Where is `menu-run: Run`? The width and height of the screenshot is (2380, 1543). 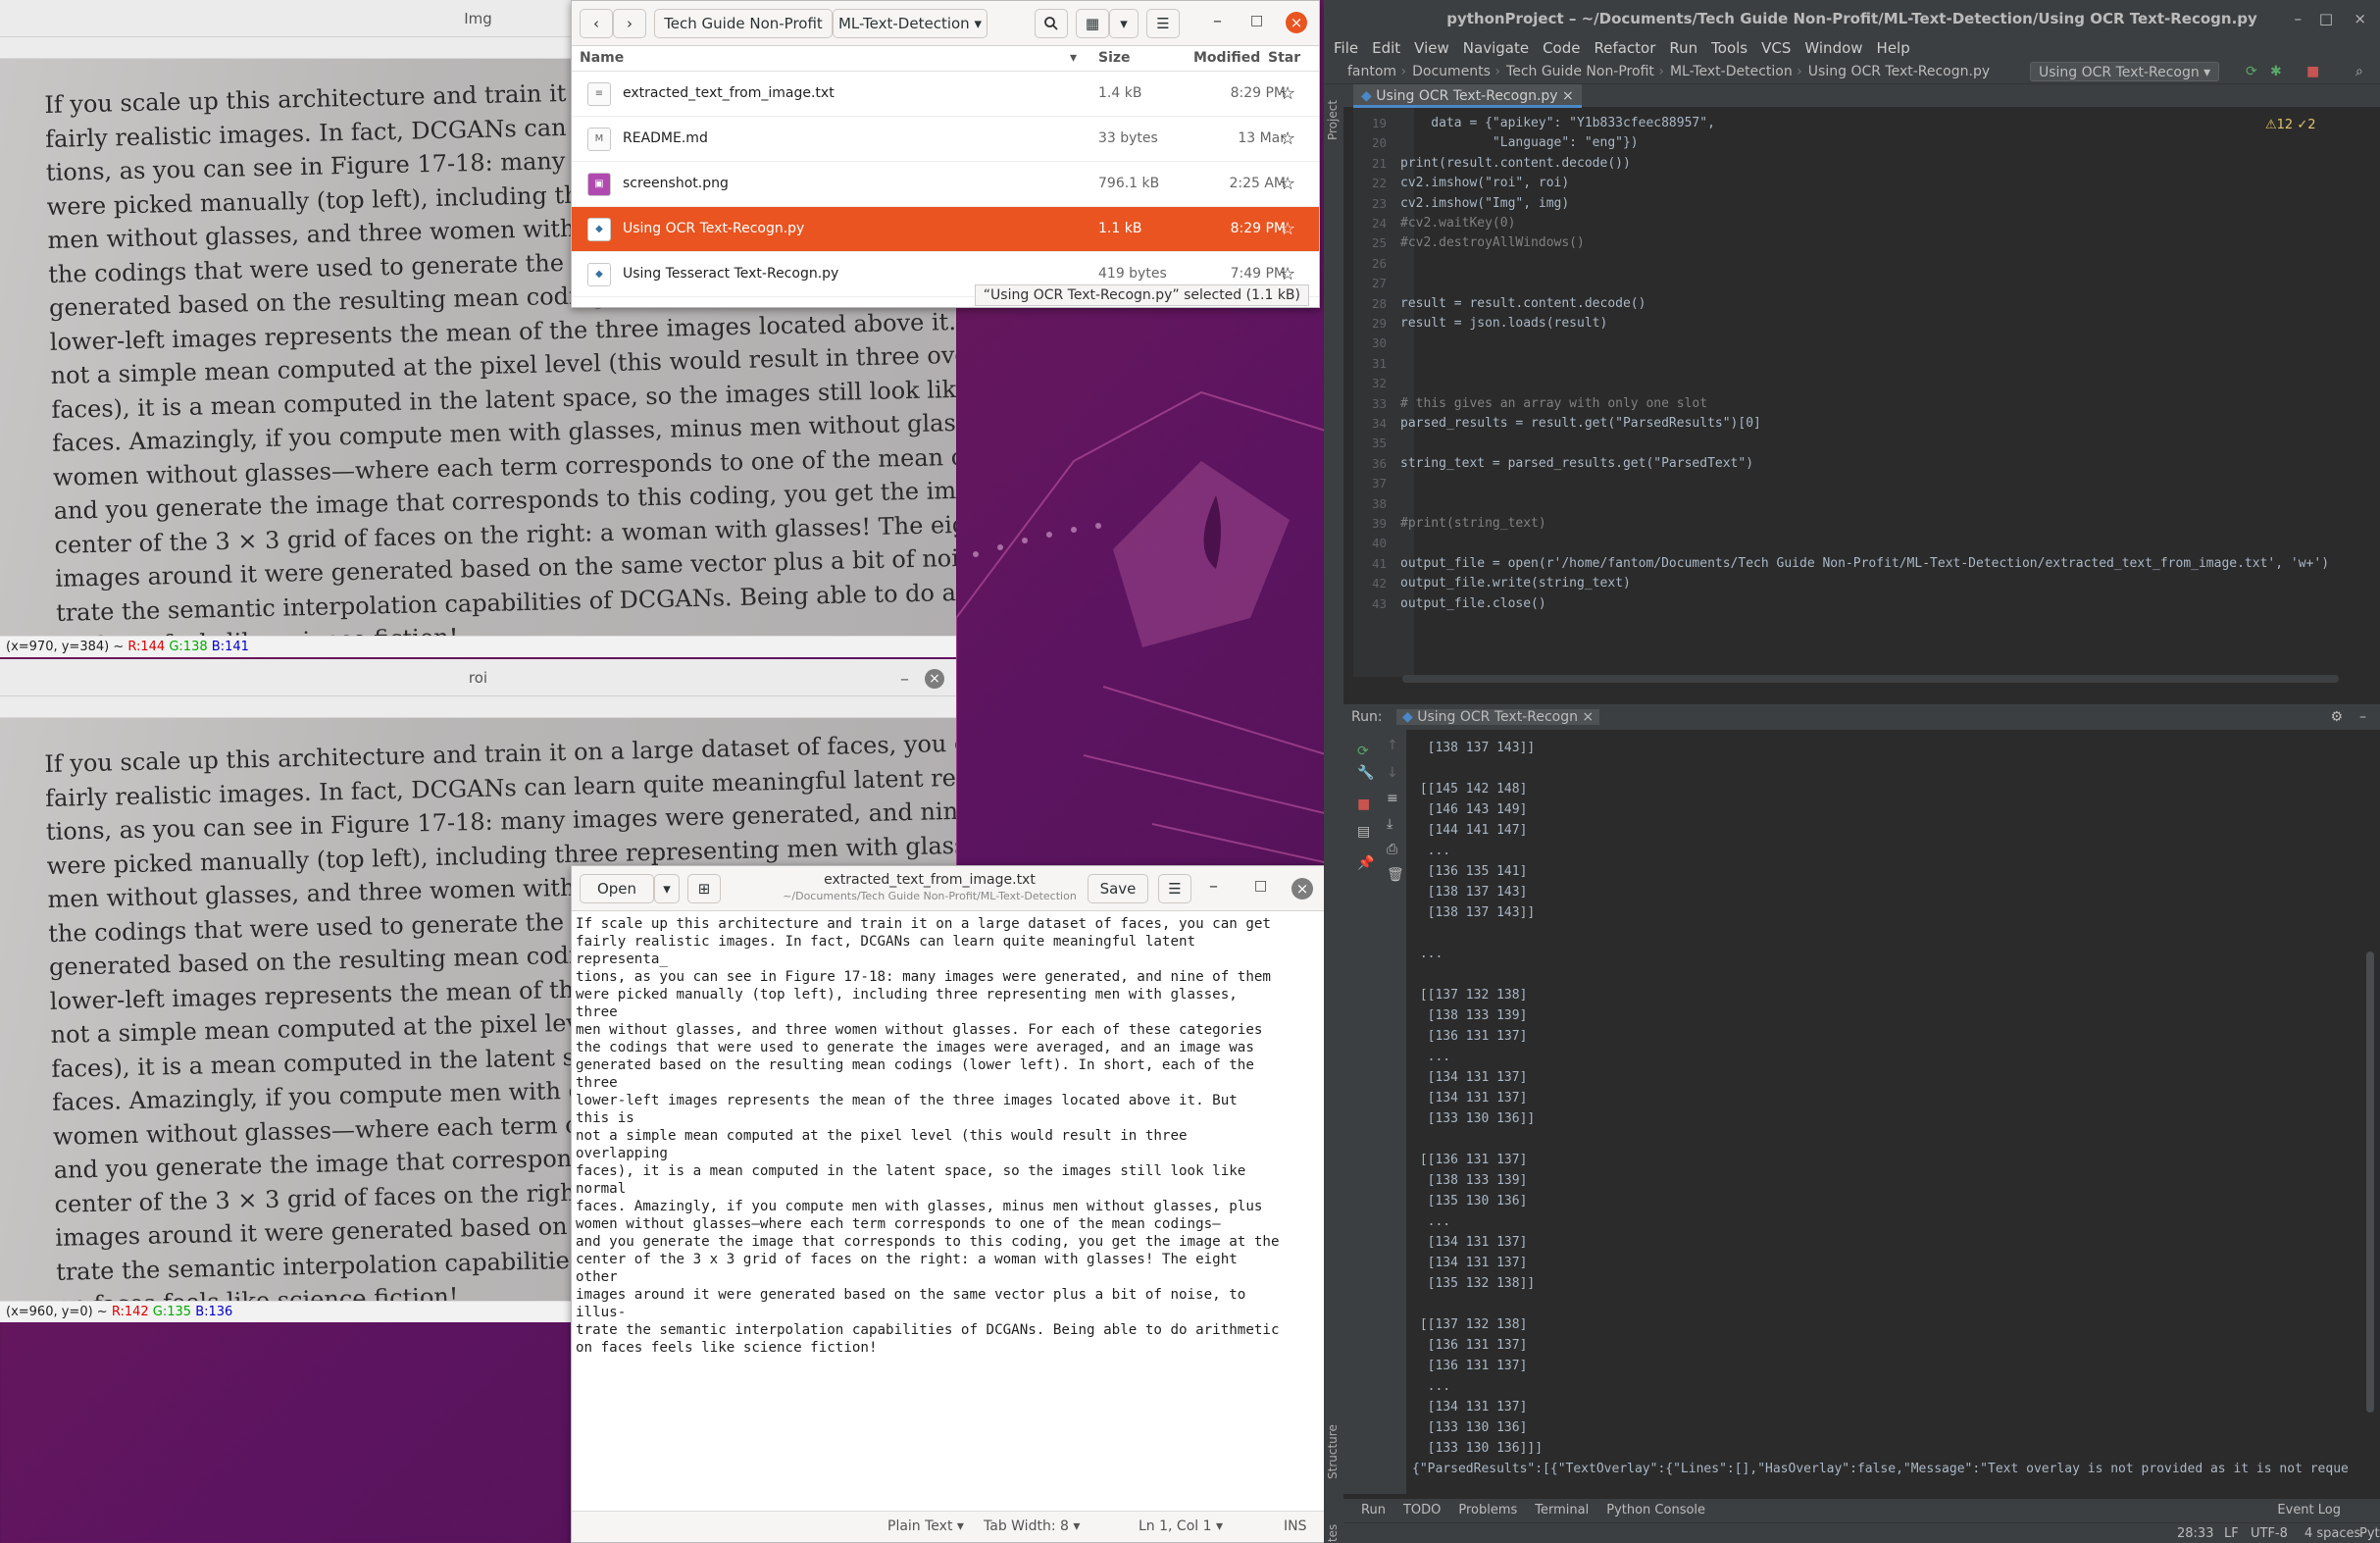
menu-run: Run is located at coordinates (1683, 48).